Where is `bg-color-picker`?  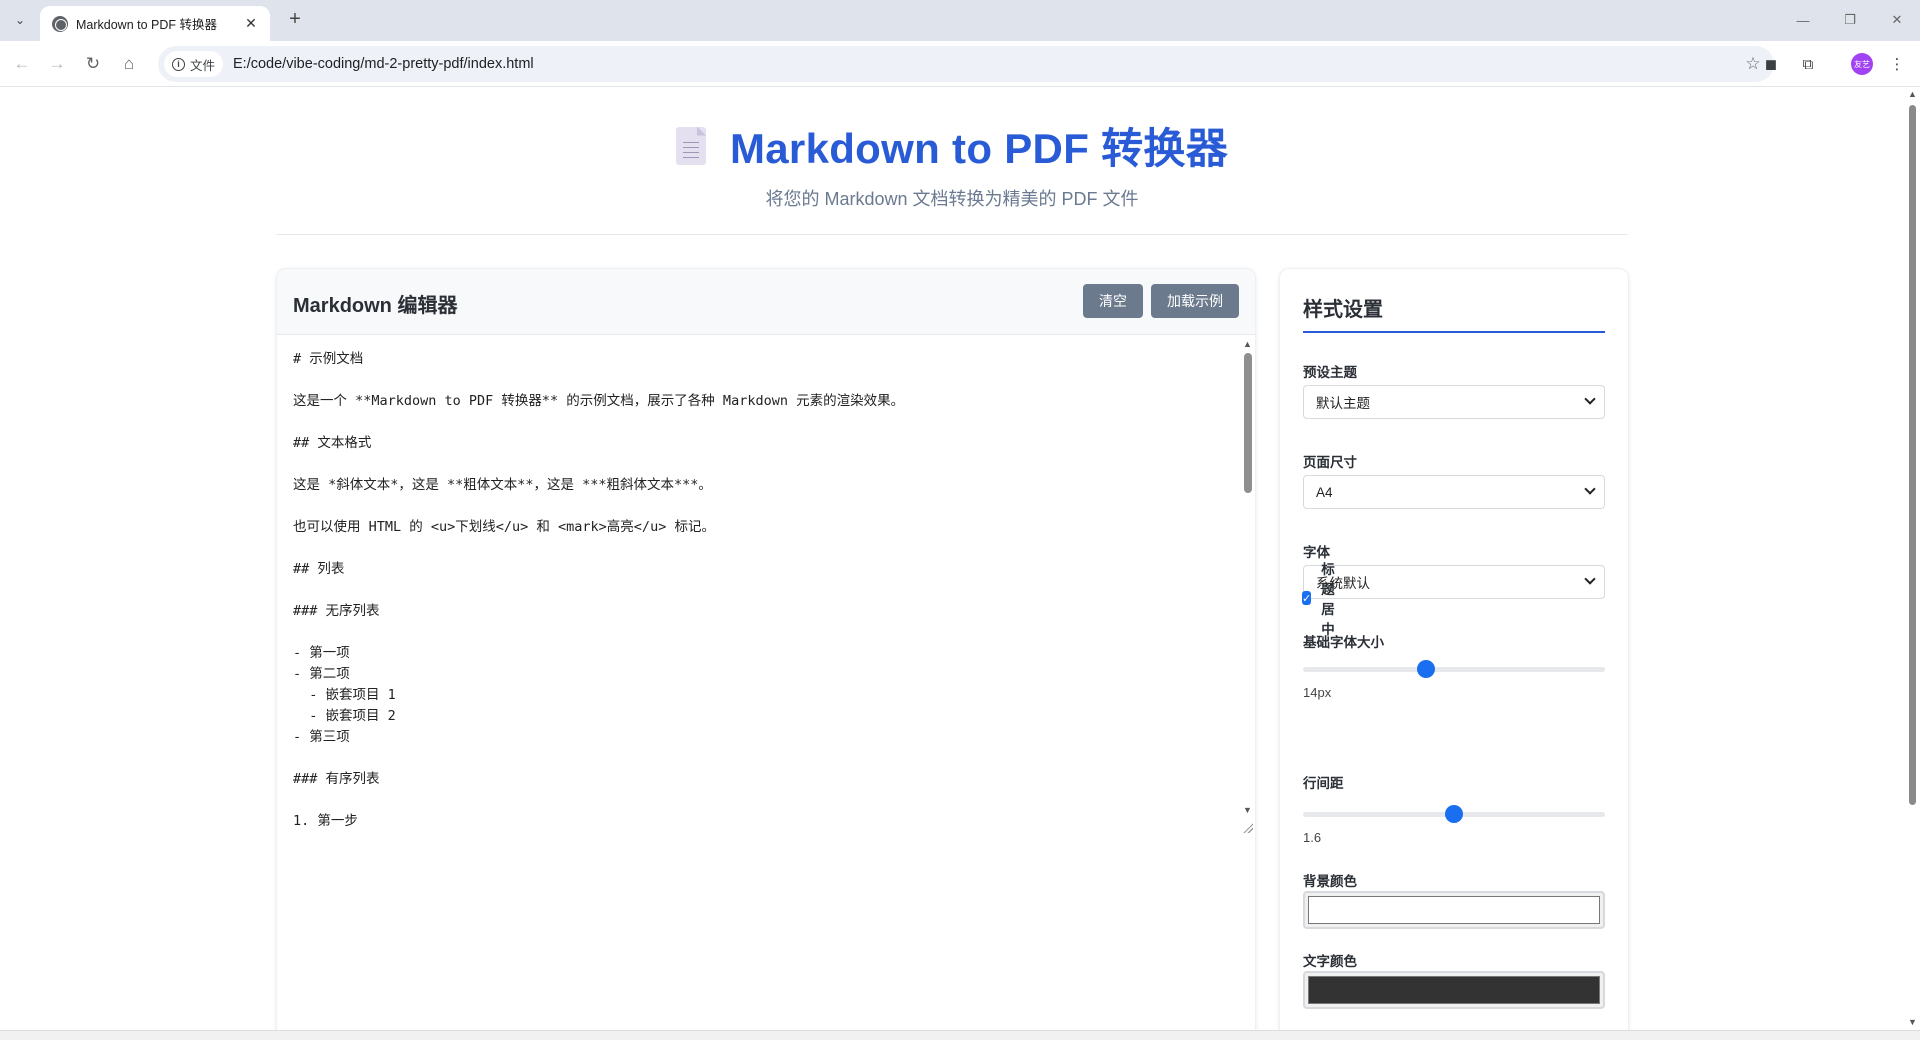 bg-color-picker is located at coordinates (1454, 910).